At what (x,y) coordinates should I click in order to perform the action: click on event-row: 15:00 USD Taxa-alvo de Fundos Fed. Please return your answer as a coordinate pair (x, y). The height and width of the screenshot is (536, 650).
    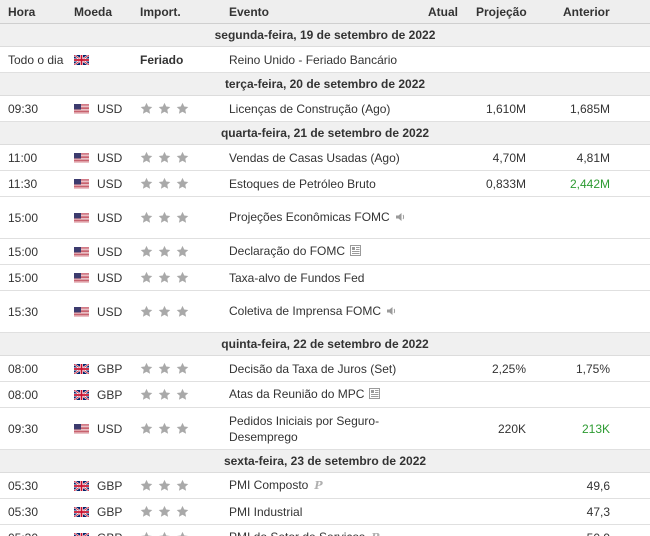
    Looking at the image, I should click on (325, 278).